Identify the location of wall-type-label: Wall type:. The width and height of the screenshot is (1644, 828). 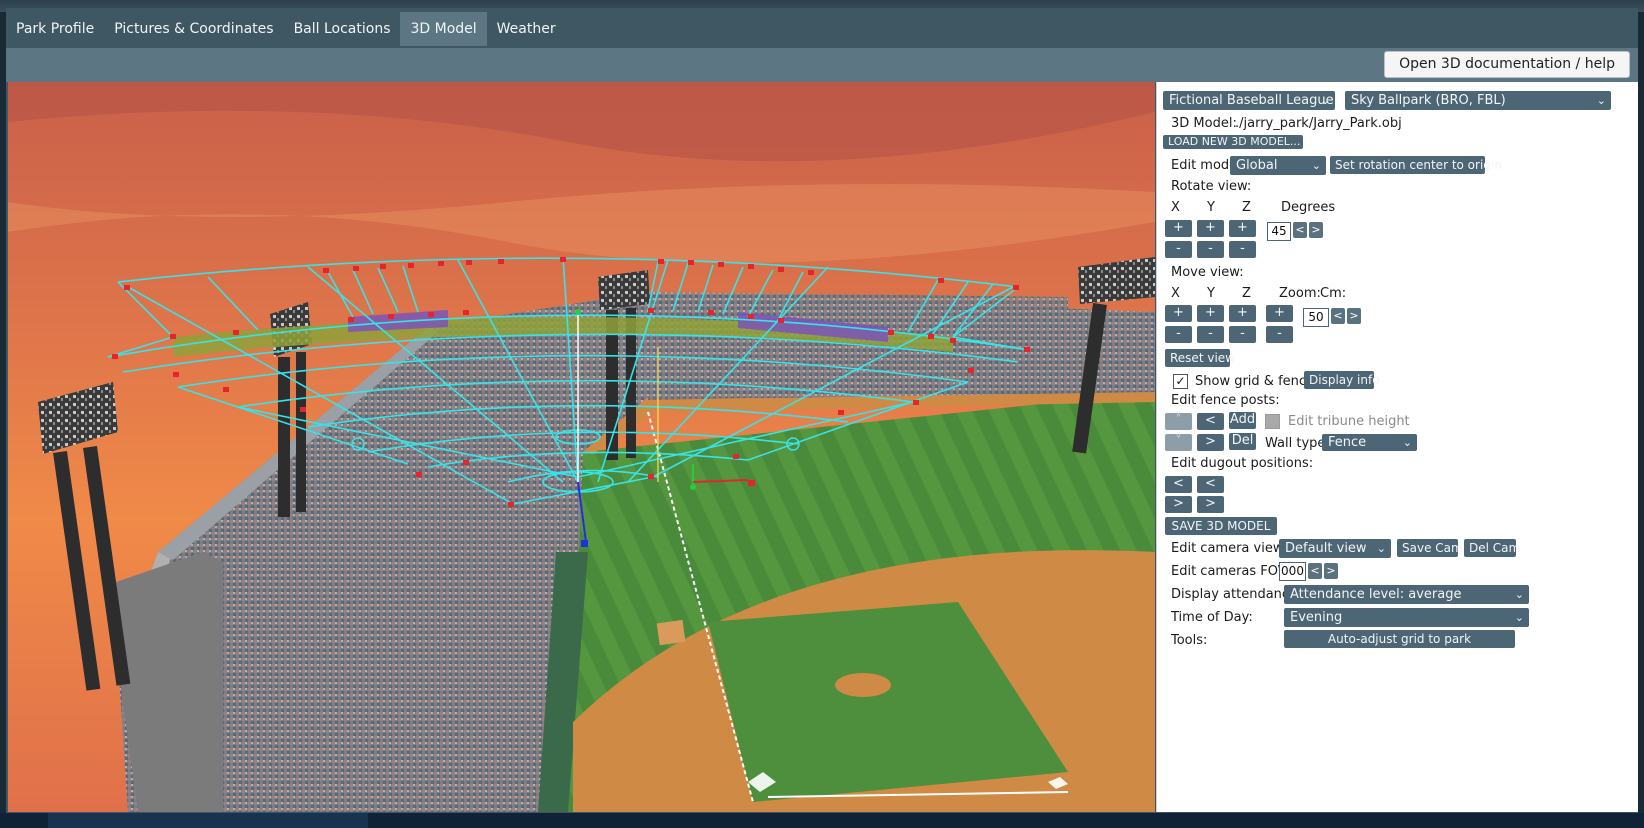
(1297, 443).